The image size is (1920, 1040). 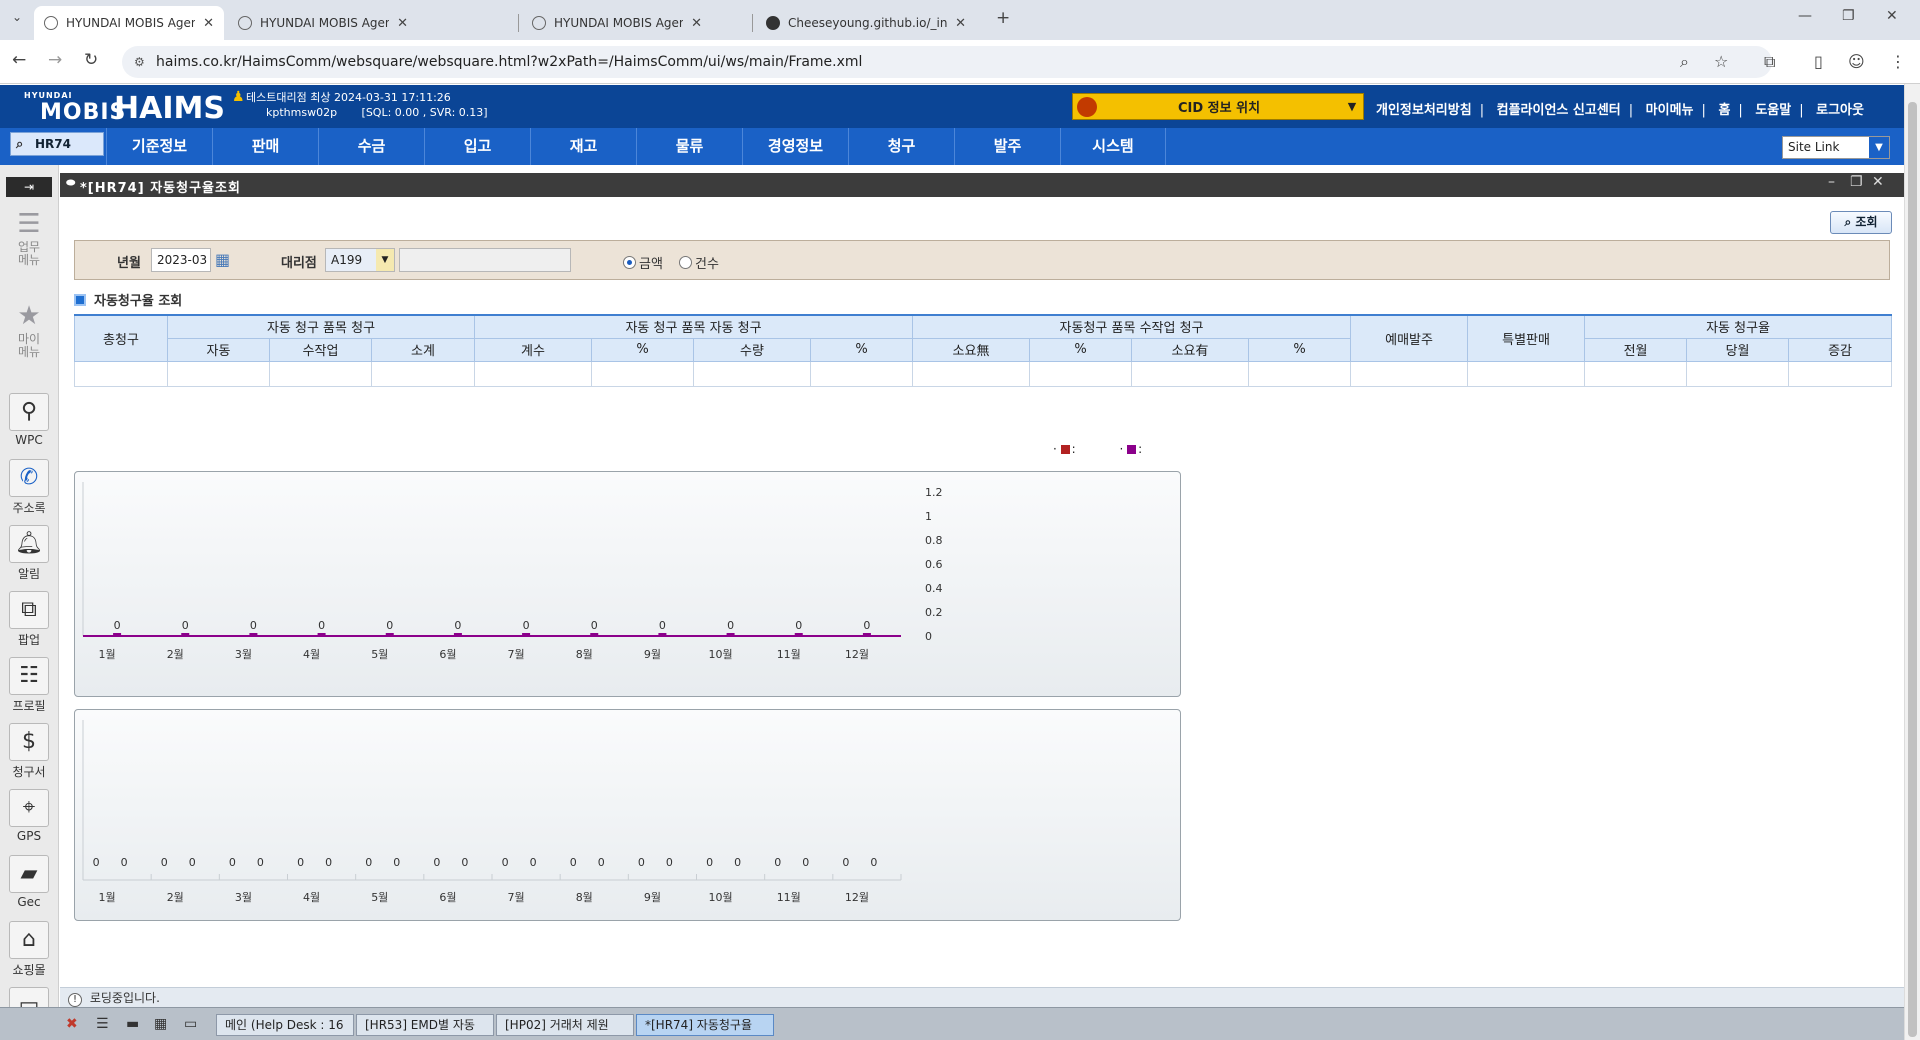 I want to click on site-info-icon: ⚙, so click(x=139, y=62).